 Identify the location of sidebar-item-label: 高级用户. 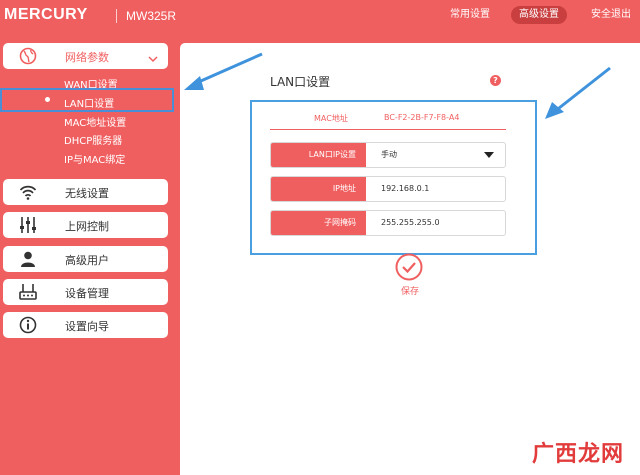
(87, 260).